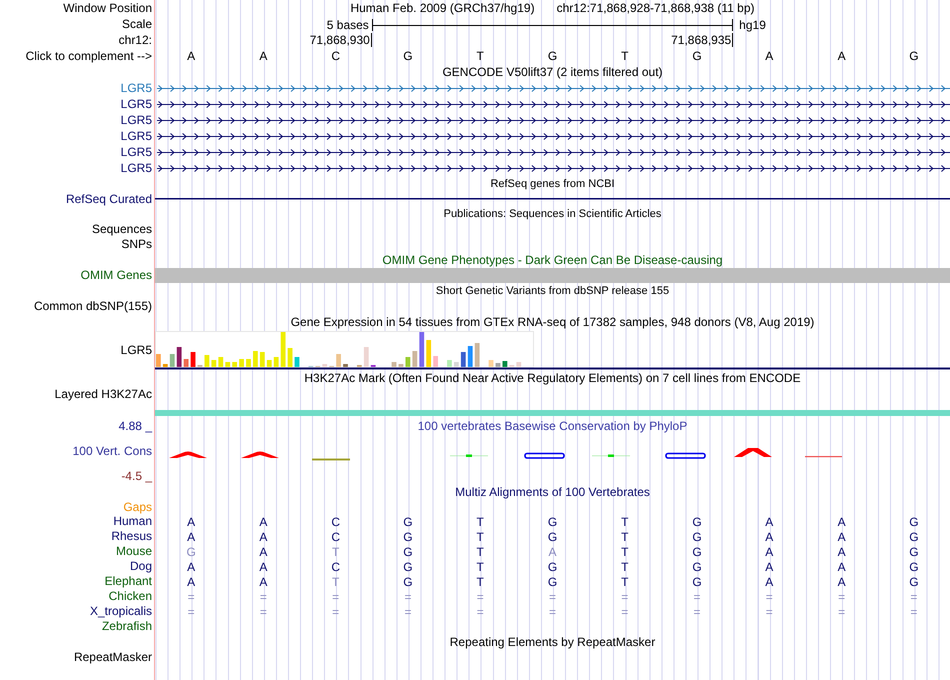  What do you see at coordinates (341, 40) in the screenshot?
I see `coordinate-label: 71,868,930` at bounding box center [341, 40].